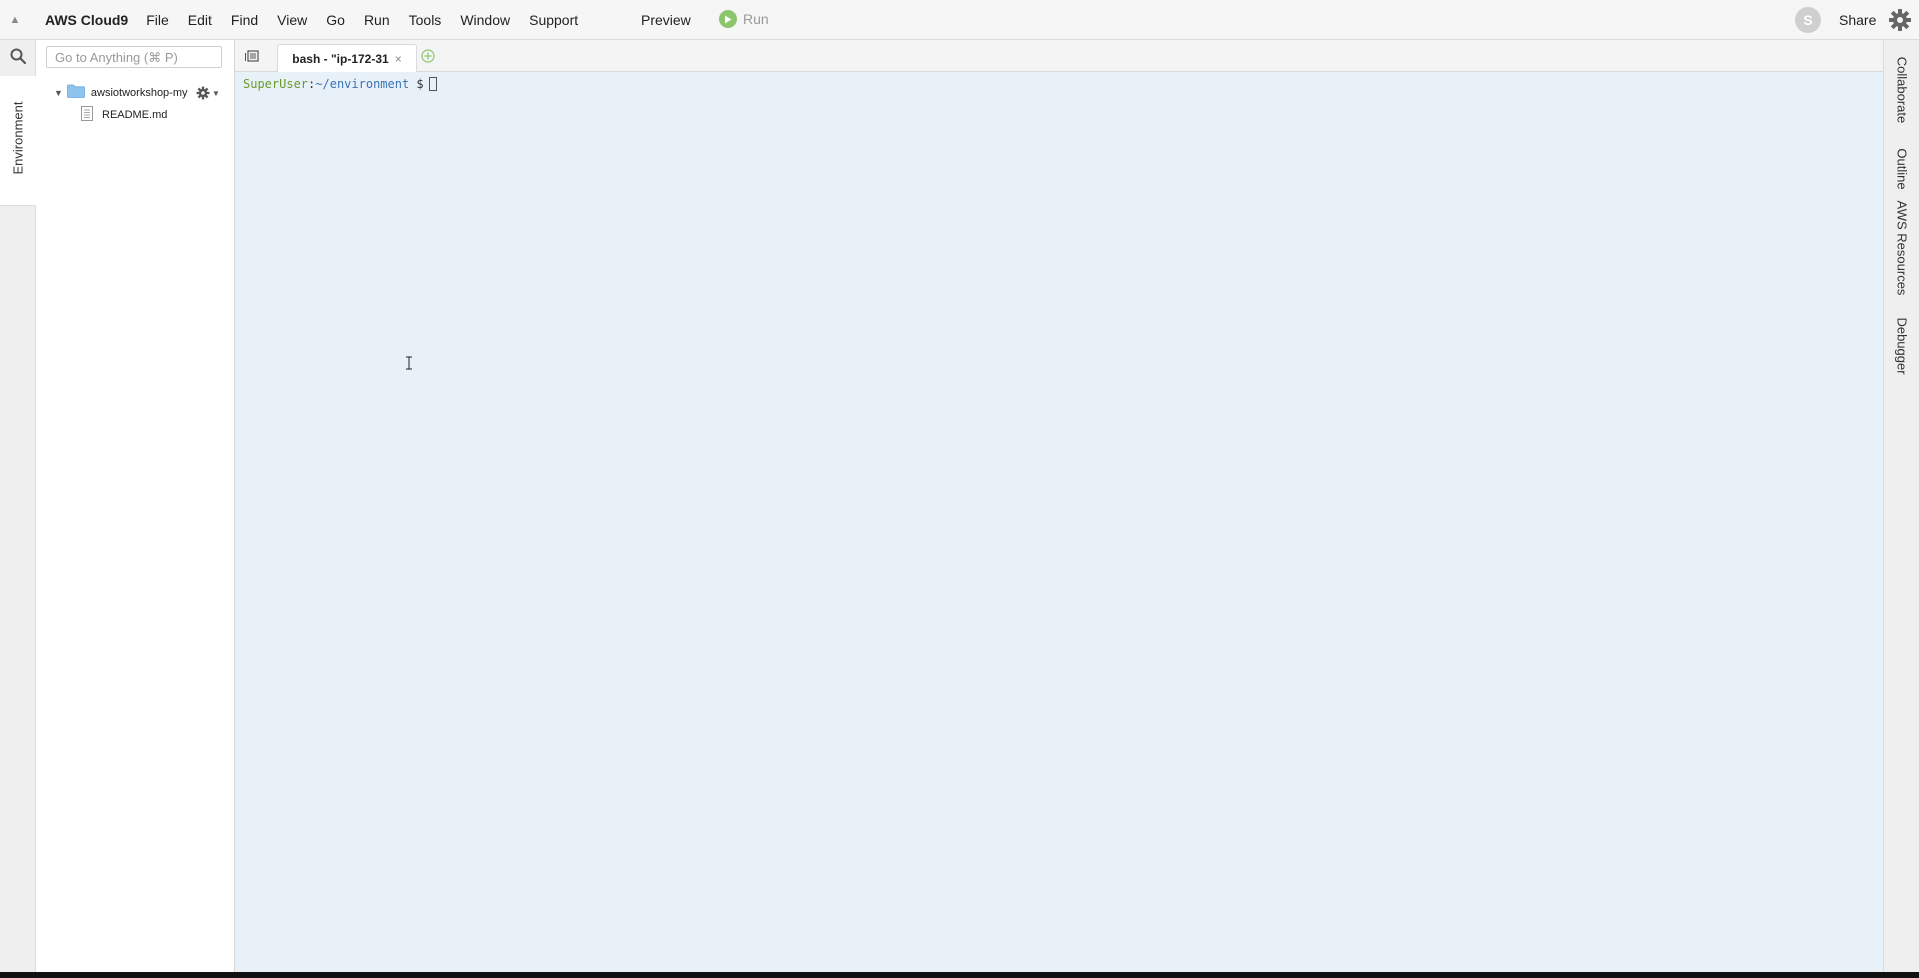  Describe the element at coordinates (1857, 20) in the screenshot. I see `share-button: Share` at that location.